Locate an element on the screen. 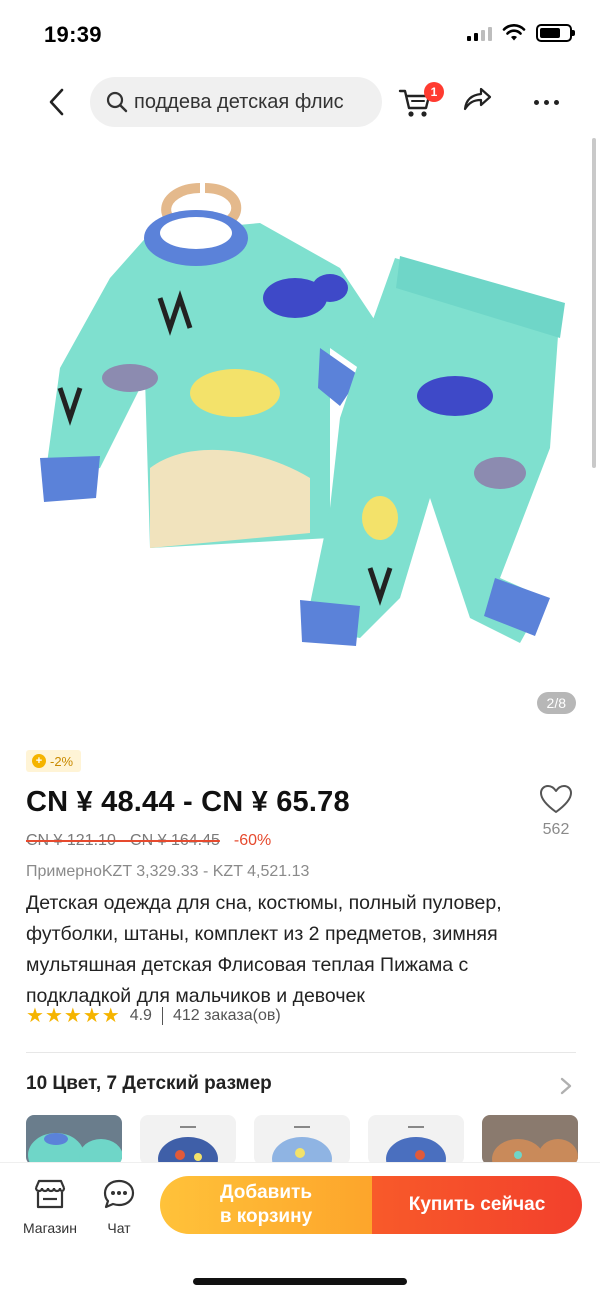  old-price-row: CN ¥ 121.10 - CN ¥ 164.45 -60% is located at coordinates (148, 841).